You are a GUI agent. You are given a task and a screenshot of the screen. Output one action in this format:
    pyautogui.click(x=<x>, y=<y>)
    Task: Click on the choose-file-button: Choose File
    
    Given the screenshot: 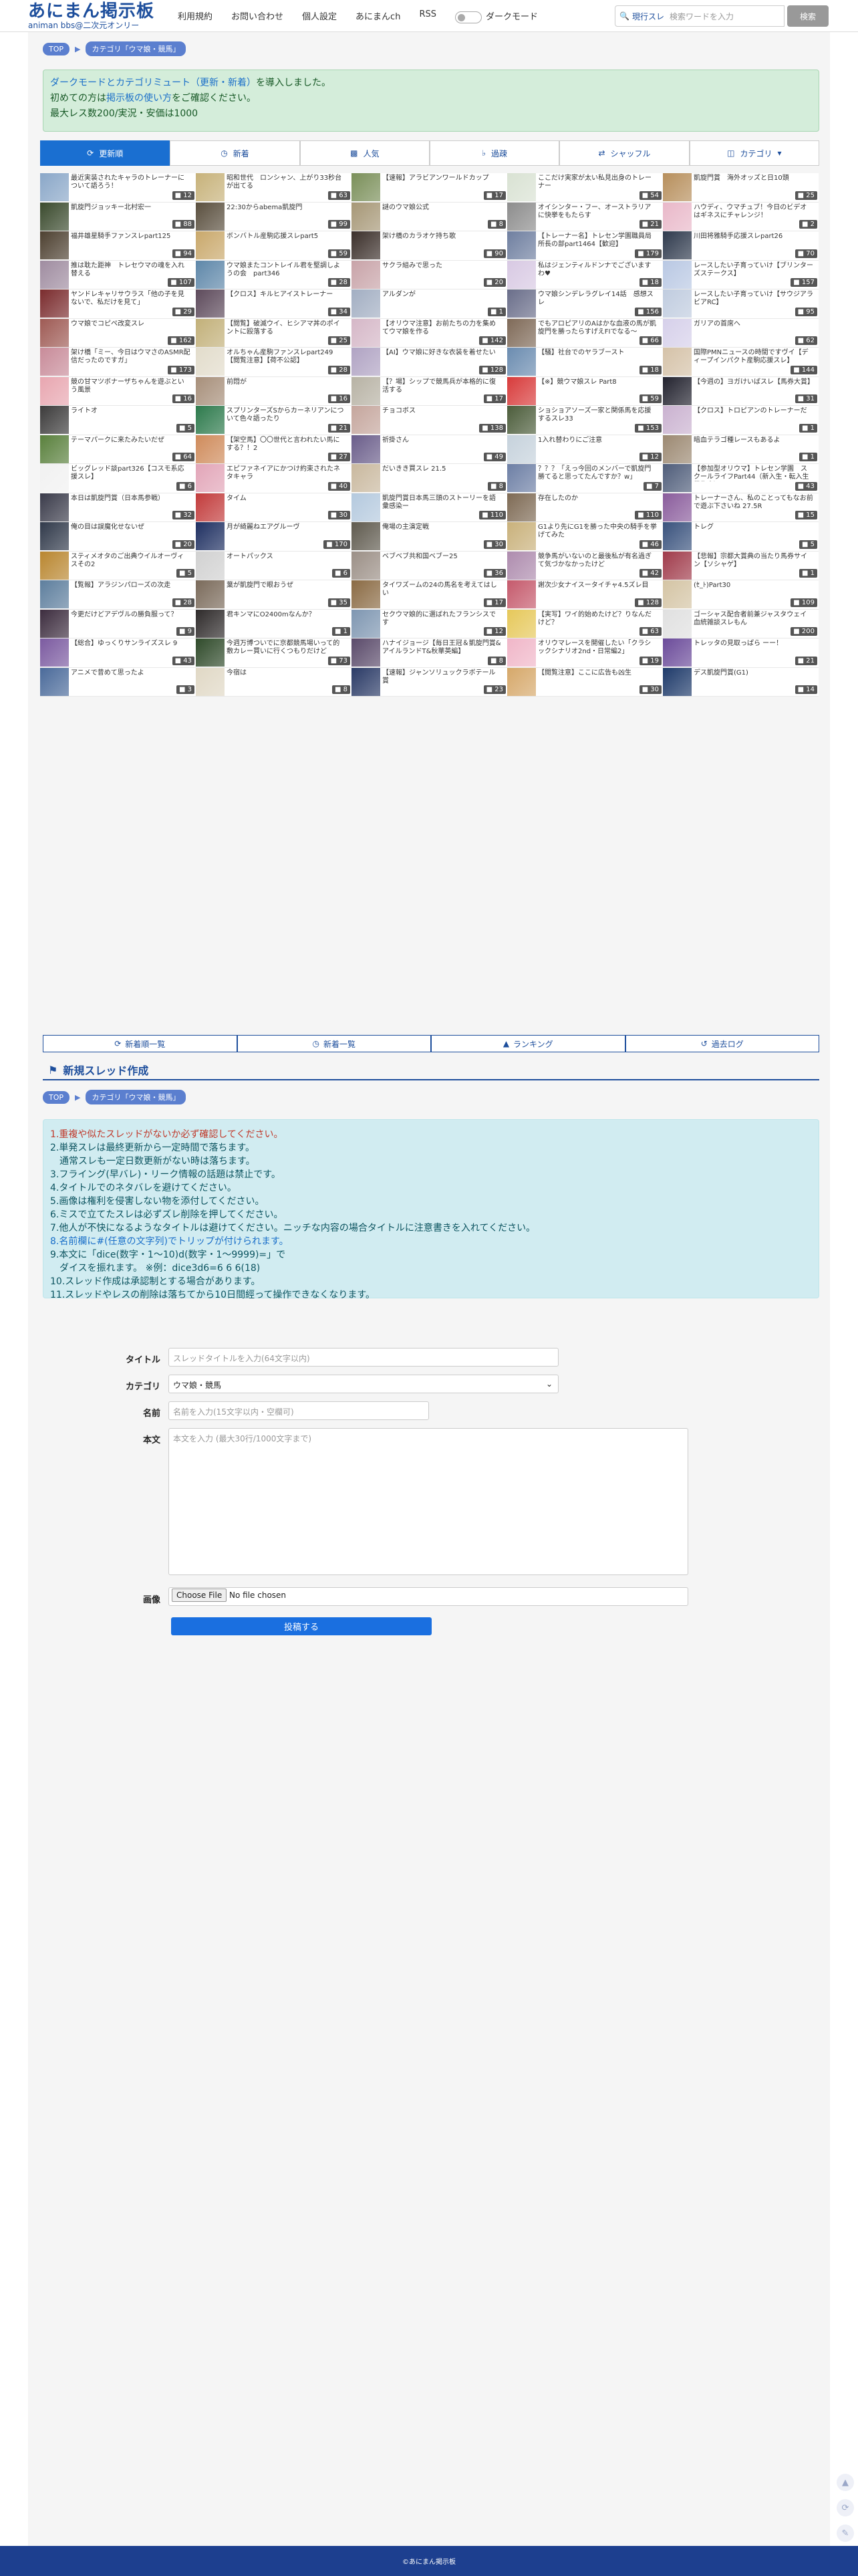 What is the action you would take?
    pyautogui.click(x=199, y=1595)
    